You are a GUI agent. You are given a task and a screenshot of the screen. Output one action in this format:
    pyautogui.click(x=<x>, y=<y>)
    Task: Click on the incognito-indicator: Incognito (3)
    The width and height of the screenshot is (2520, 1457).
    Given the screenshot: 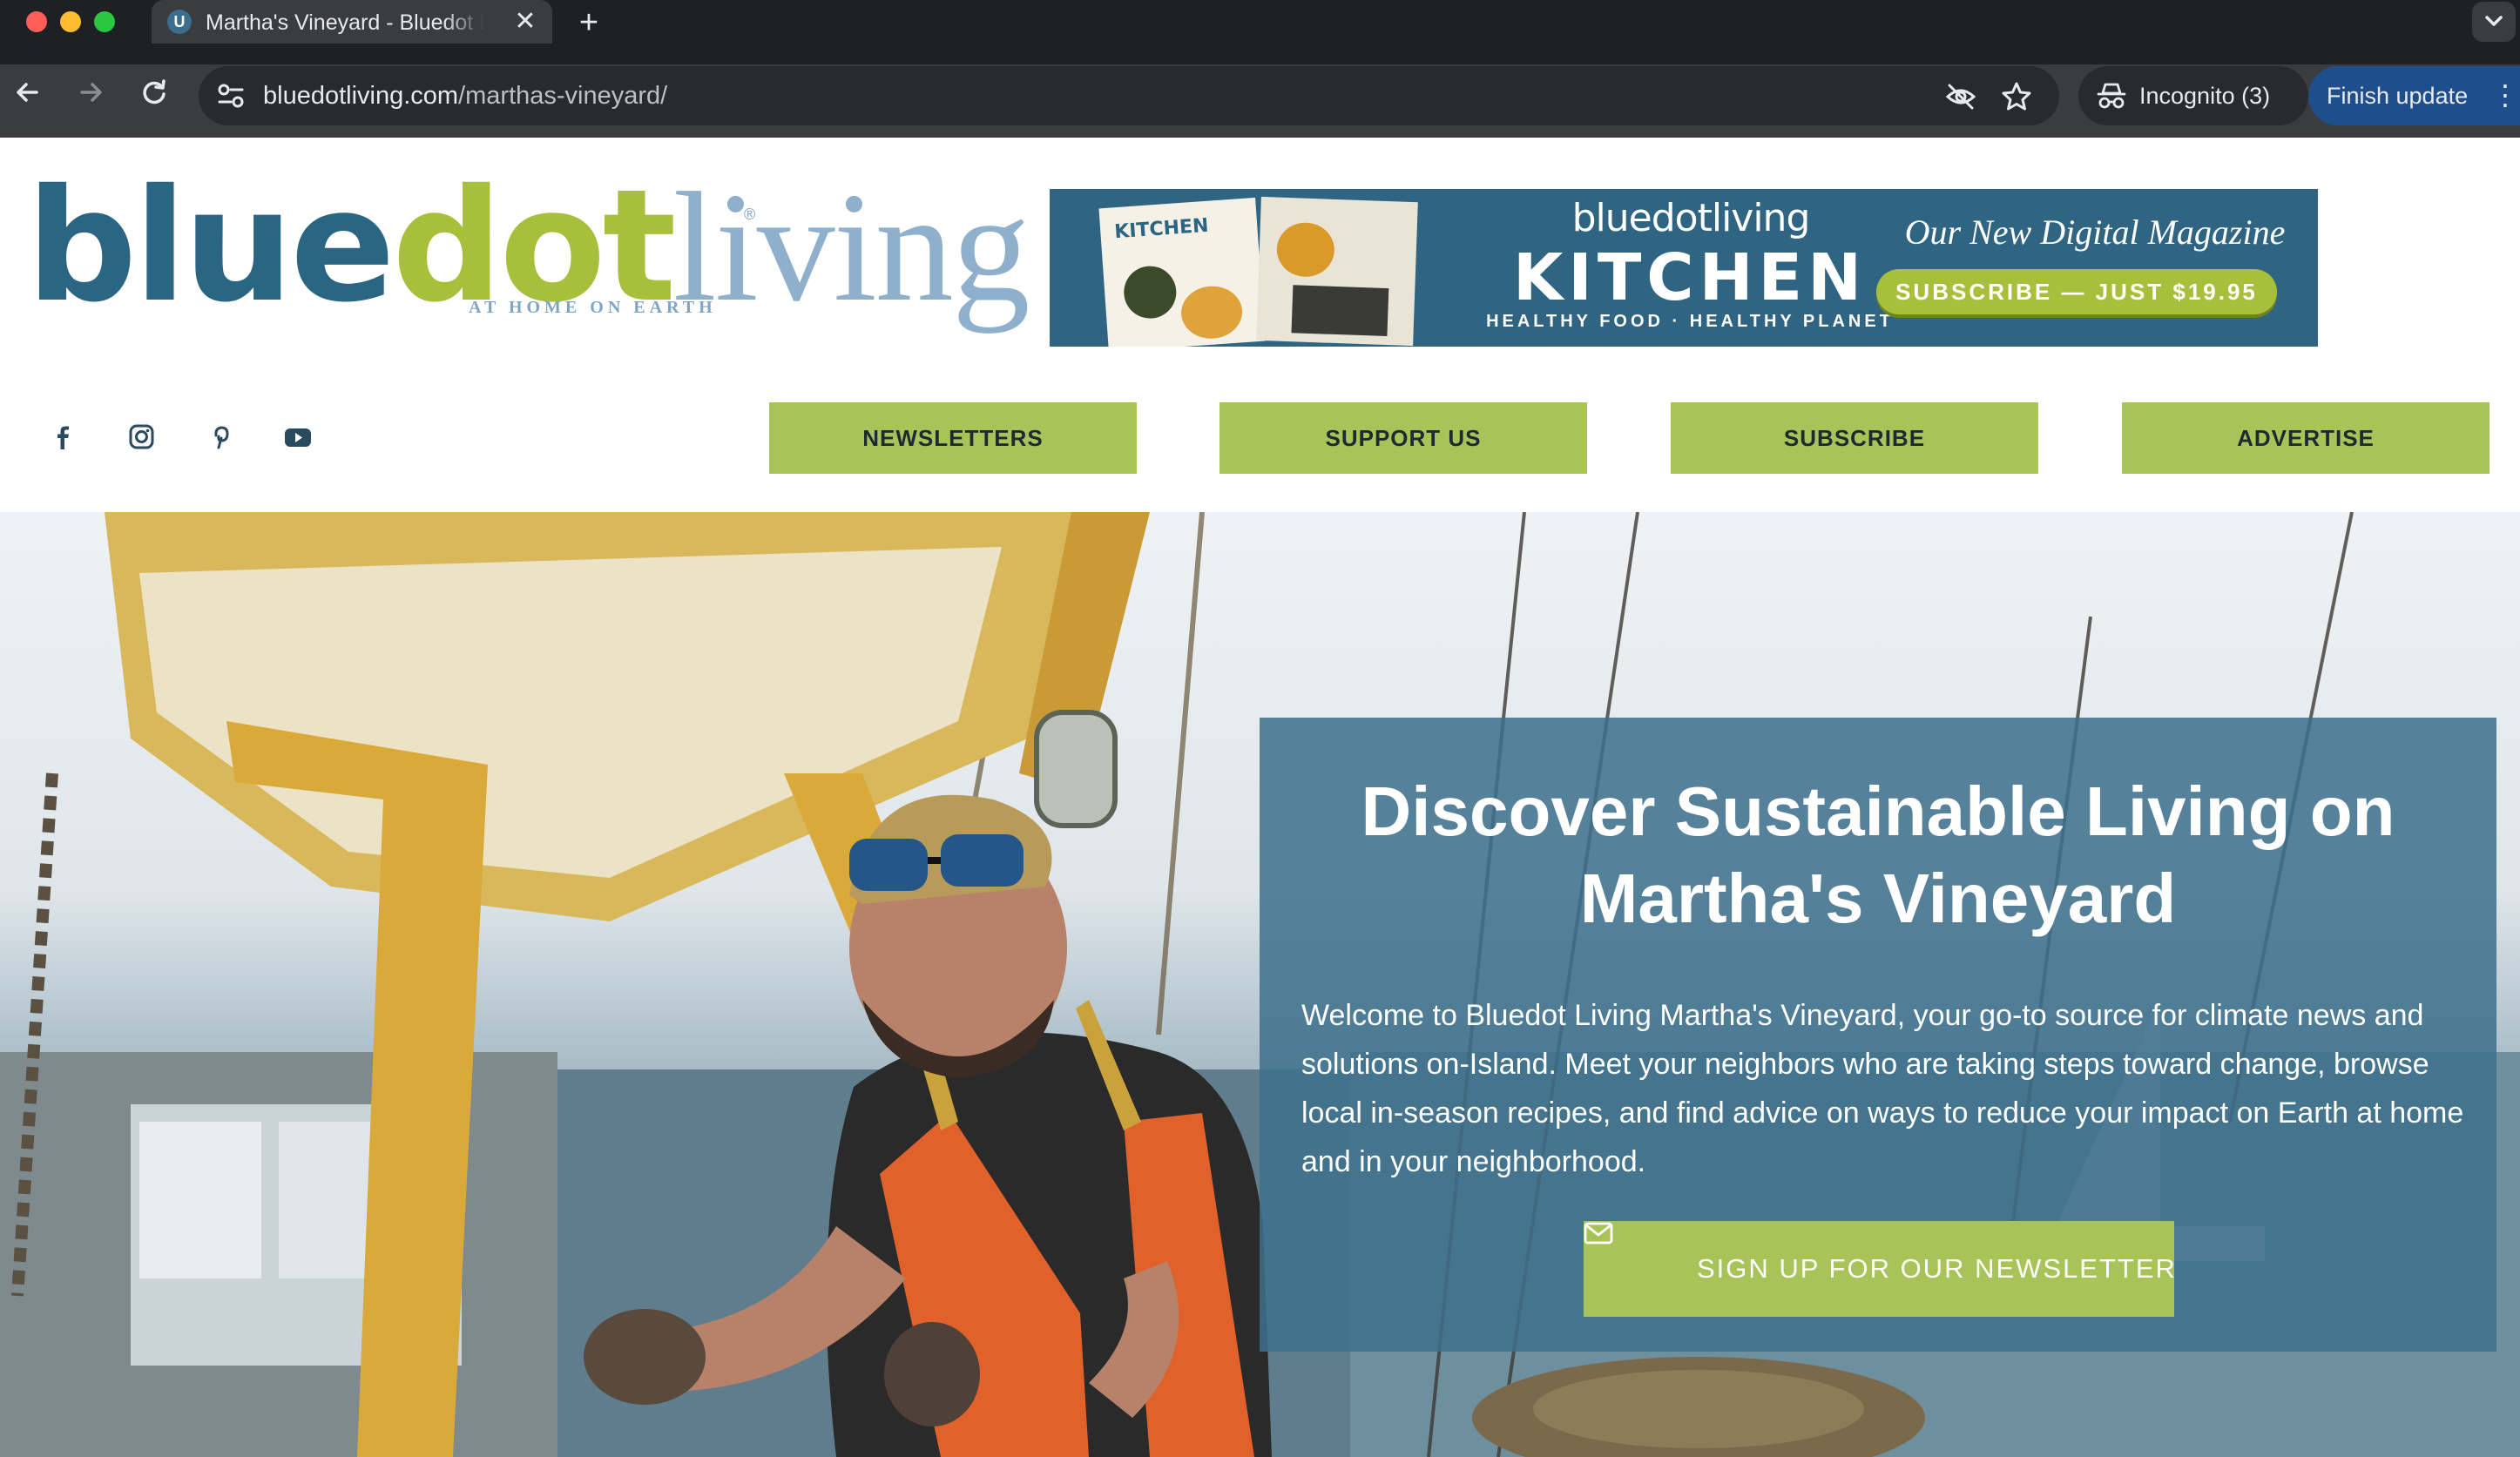 What is the action you would take?
    pyautogui.click(x=2193, y=95)
    